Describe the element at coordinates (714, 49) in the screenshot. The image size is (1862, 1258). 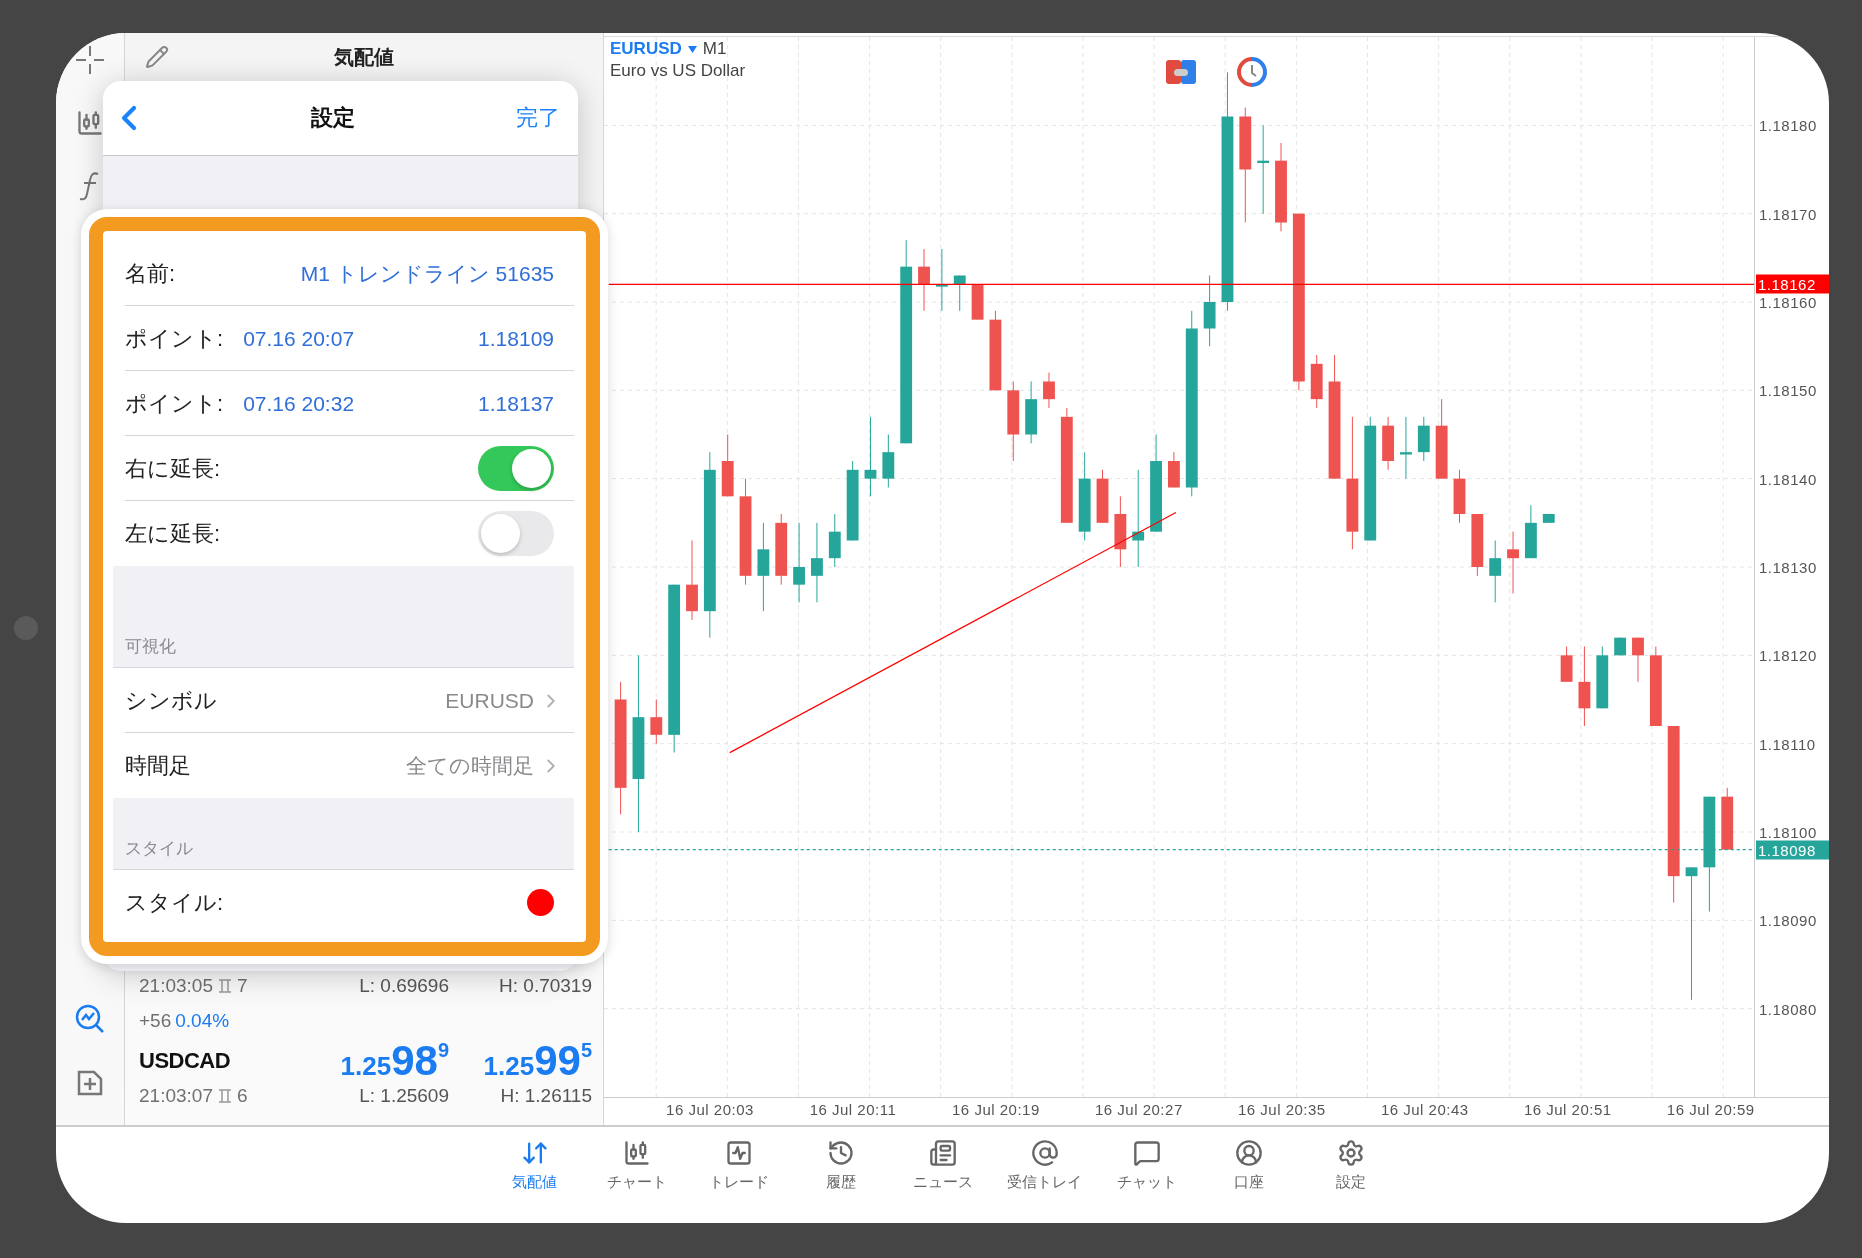
I see `timeframe-label: M1` at that location.